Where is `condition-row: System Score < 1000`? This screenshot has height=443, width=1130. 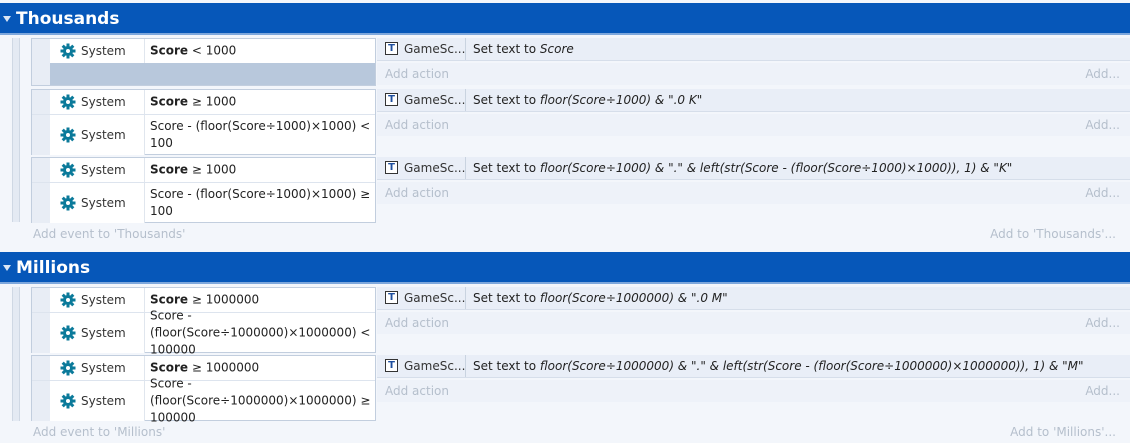 condition-row: System Score < 1000 is located at coordinates (203, 51).